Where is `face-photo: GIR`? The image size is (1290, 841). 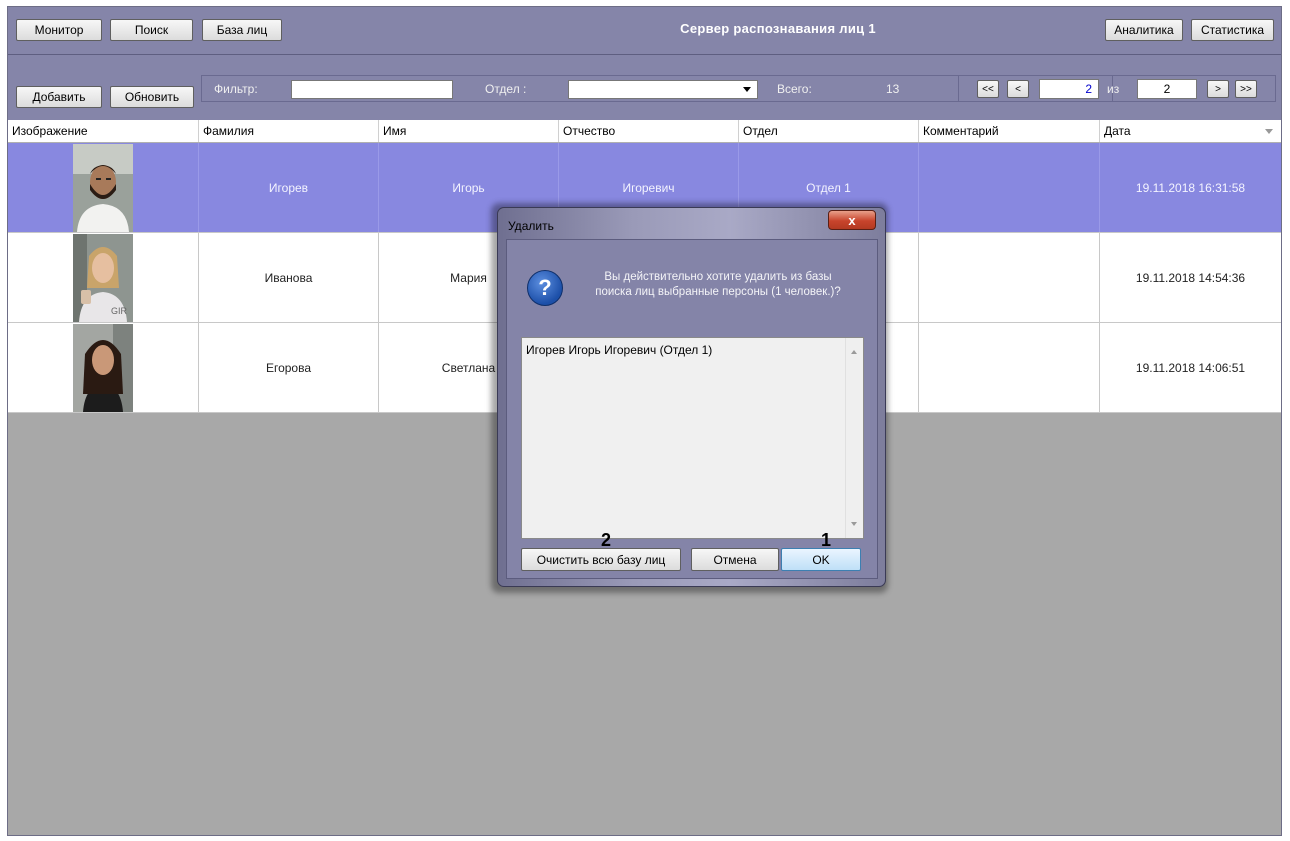
face-photo: GIR is located at coordinates (103, 277).